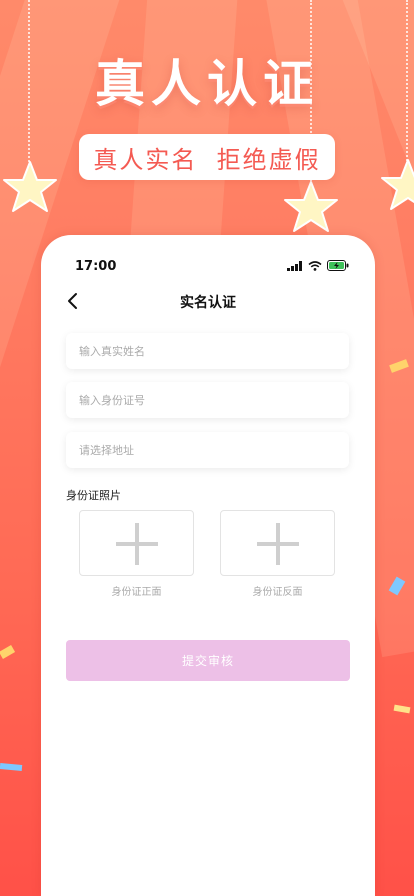 This screenshot has height=896, width=414. I want to click on banner-slogan: 真人实名 拒绝虚假, so click(207, 157).